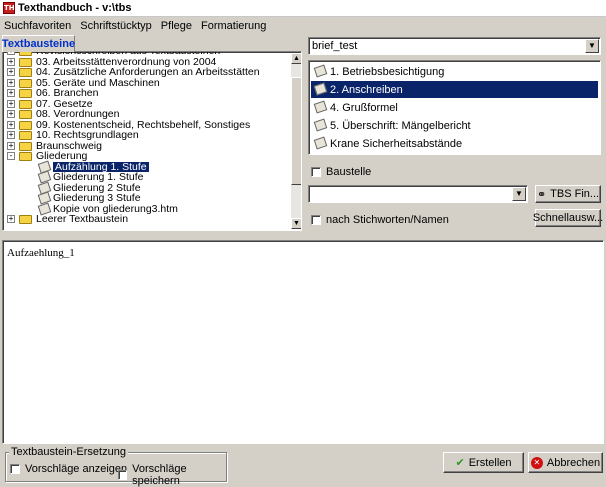 The width and height of the screenshot is (606, 487). What do you see at coordinates (87, 135) in the screenshot?
I see `tree-item-label: 10. Rechtsgrundlagen` at bounding box center [87, 135].